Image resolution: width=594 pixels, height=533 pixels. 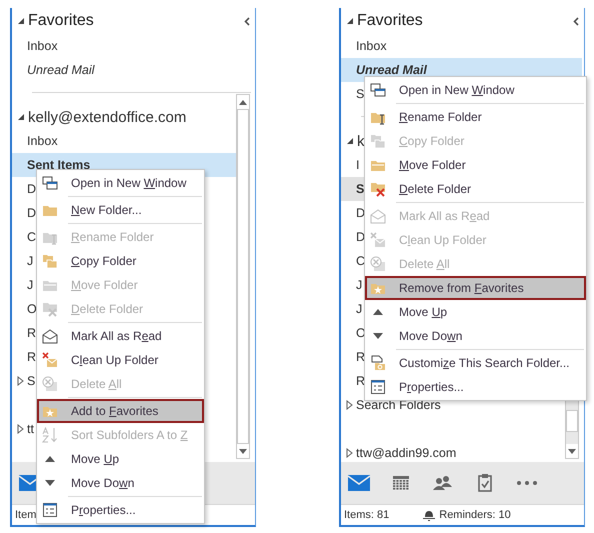 I want to click on item-count: Item, so click(x=25, y=515).